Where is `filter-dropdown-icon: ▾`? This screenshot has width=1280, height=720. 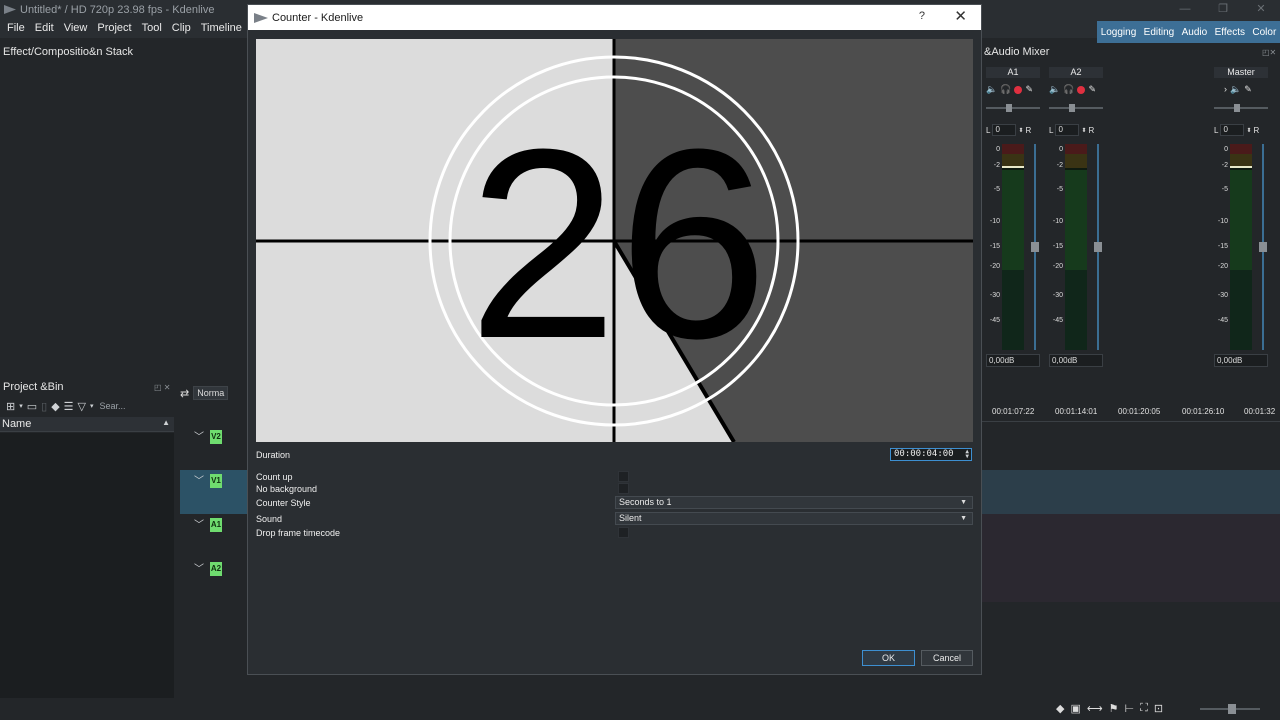
filter-dropdown-icon: ▾ is located at coordinates (92, 406).